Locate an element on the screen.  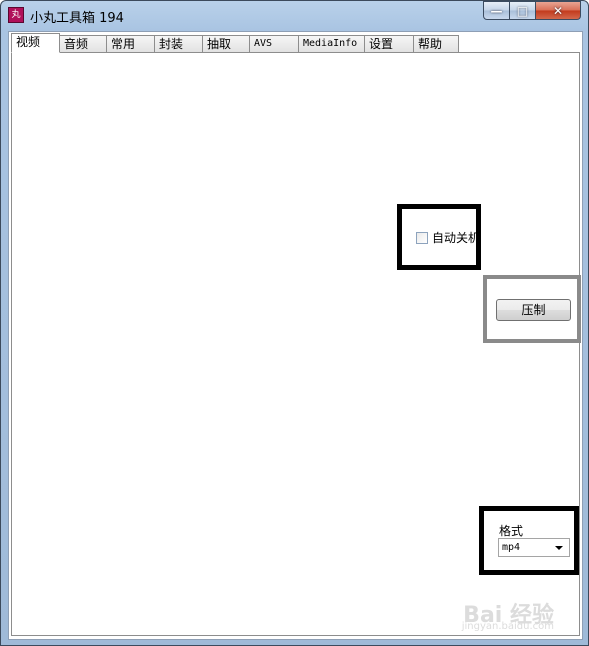
app-icon: 丸 is located at coordinates (16, 15).